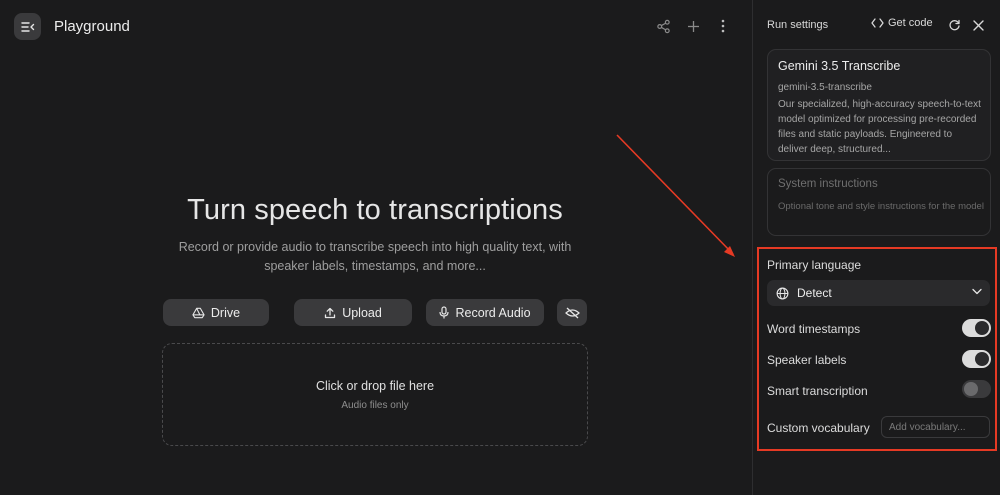 The height and width of the screenshot is (495, 1000). What do you see at coordinates (818, 428) in the screenshot?
I see `custom-vocabulary-label: Custom vocabulary` at bounding box center [818, 428].